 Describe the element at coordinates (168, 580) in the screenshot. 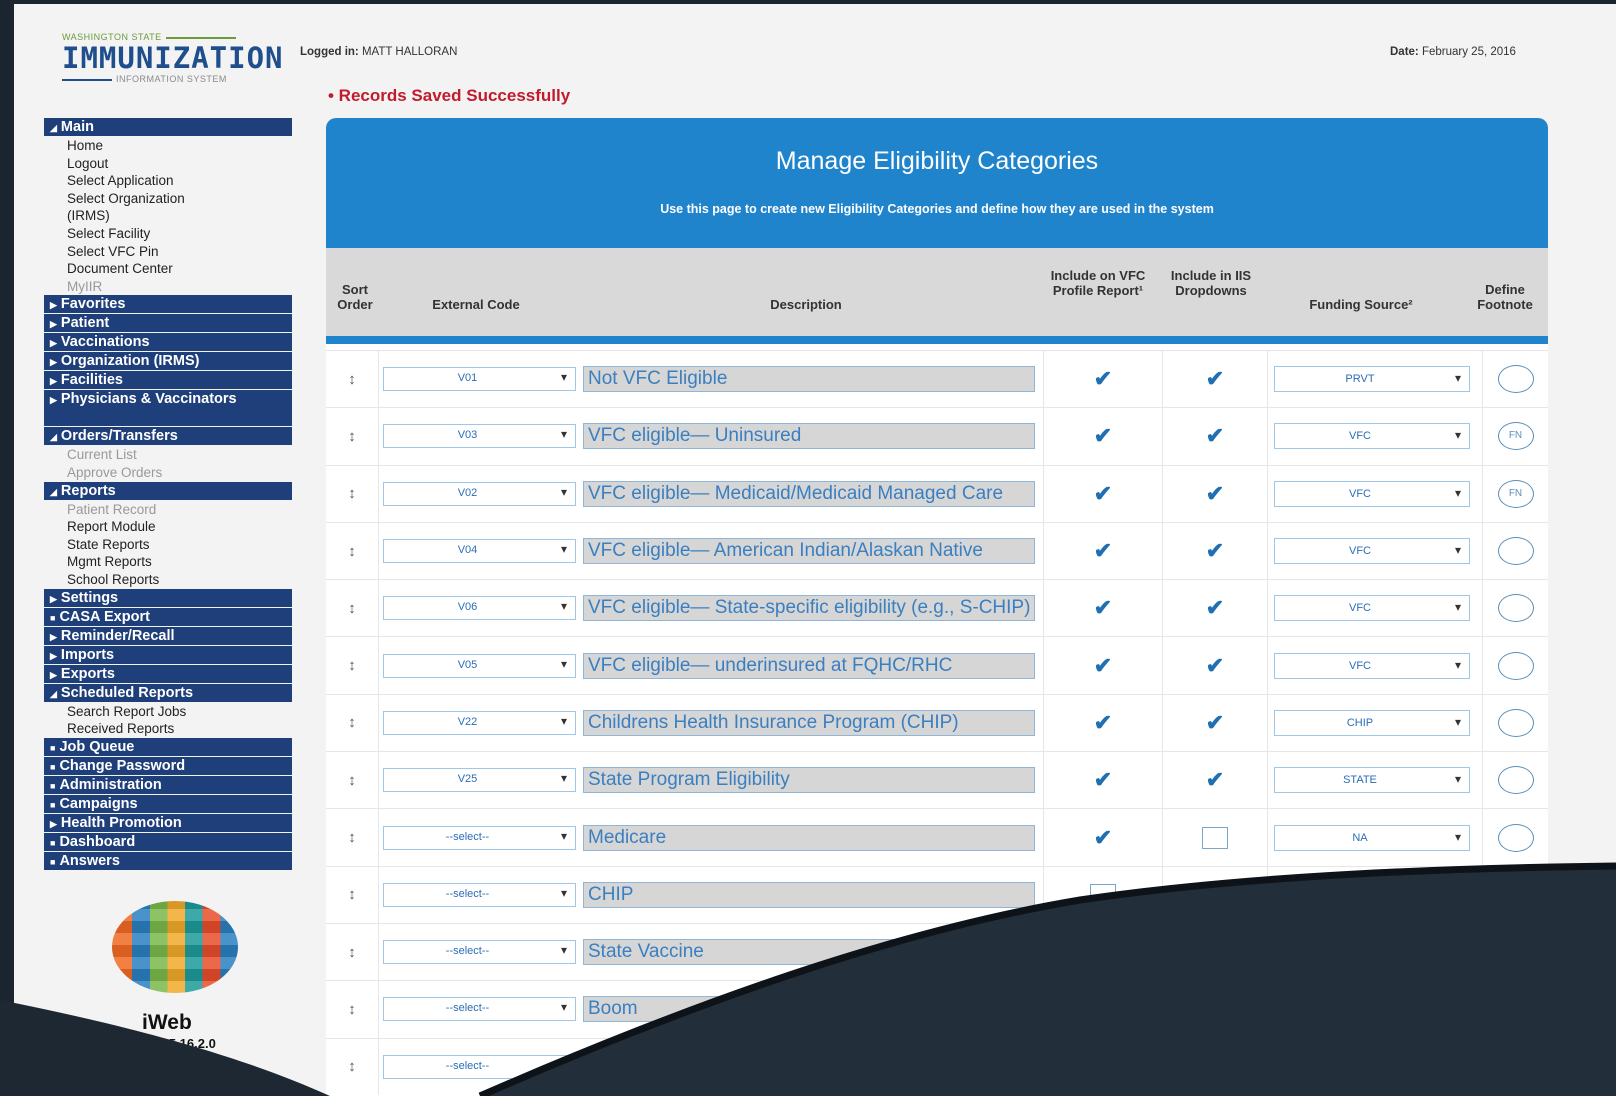

I see `sidebar-item: School Reports` at that location.